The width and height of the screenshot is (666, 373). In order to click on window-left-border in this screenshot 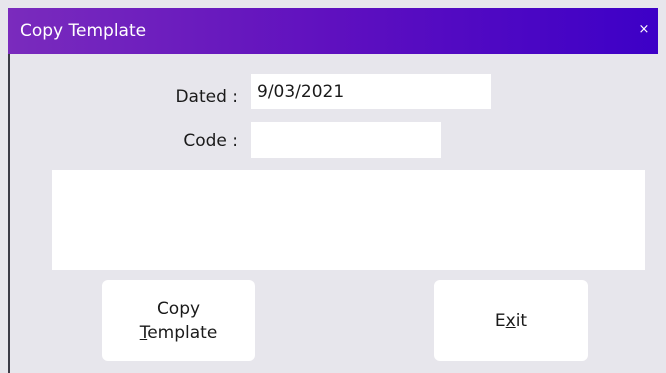, I will do `click(9, 213)`.